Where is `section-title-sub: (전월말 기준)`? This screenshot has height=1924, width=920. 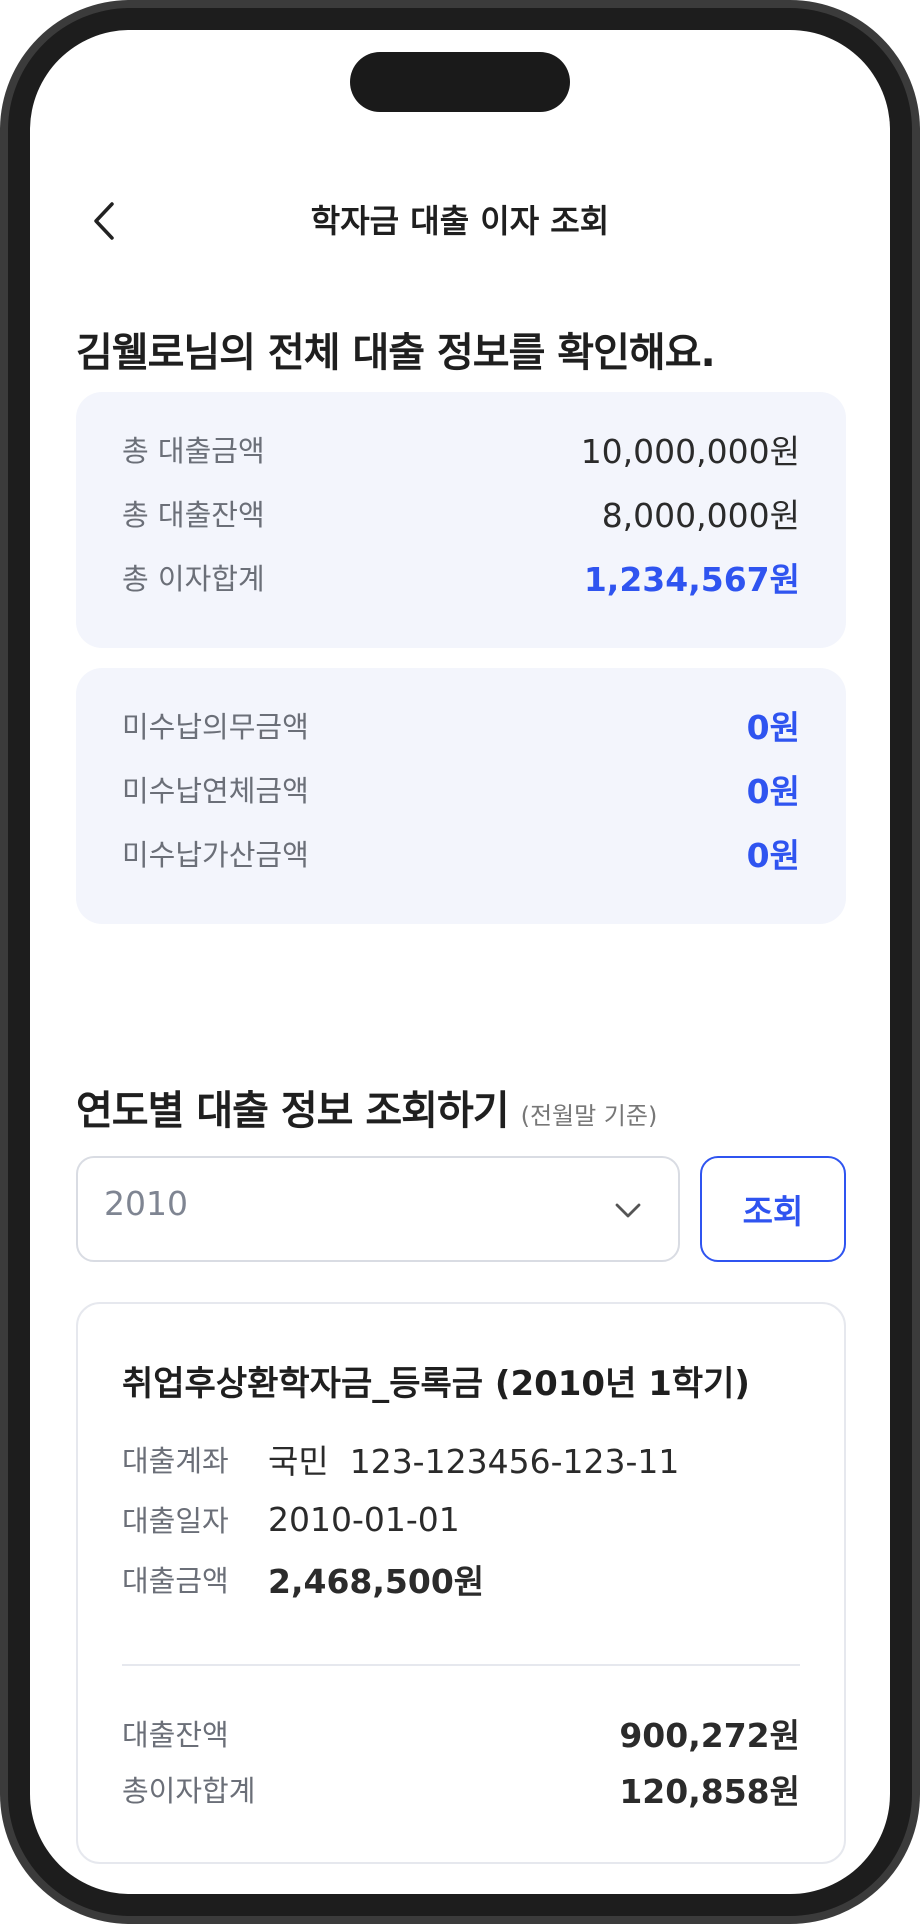
section-title-sub: (전월말 기준) is located at coordinates (589, 1116).